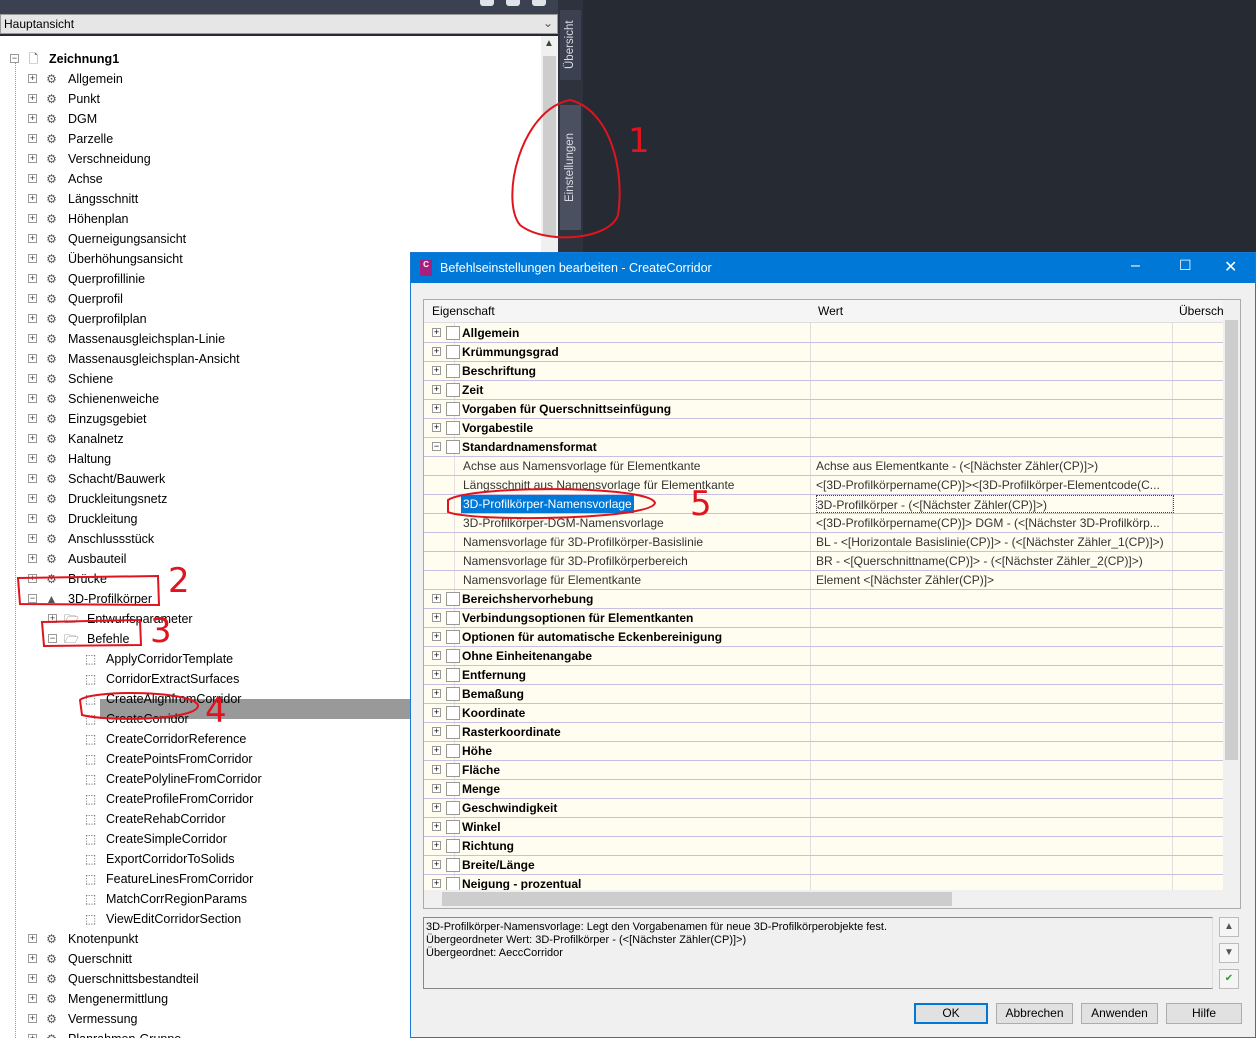 This screenshot has width=1256, height=1038. I want to click on property-group: + Menge, so click(824, 789).